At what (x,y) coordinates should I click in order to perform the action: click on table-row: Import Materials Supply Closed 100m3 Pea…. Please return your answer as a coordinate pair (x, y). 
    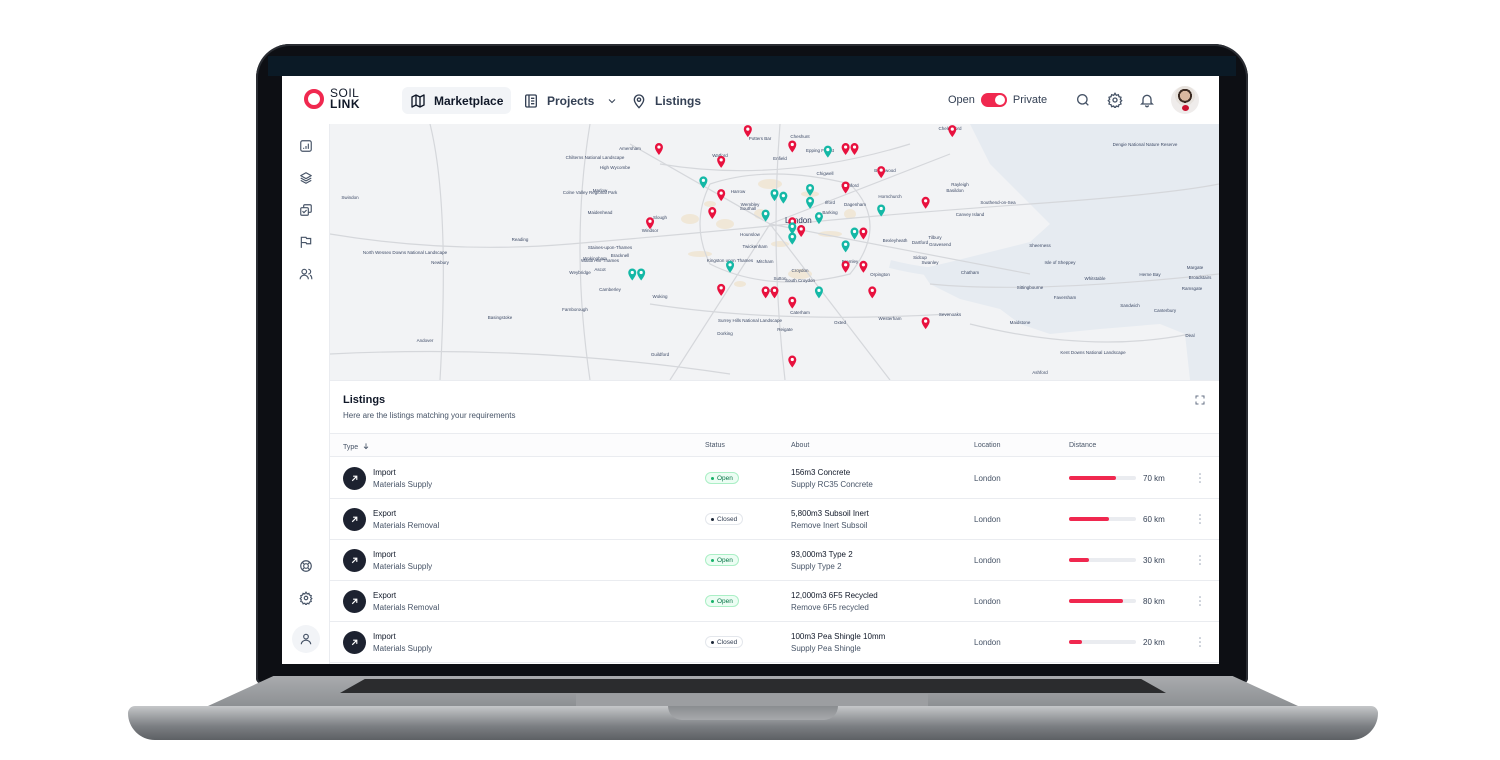
    Looking at the image, I should click on (774, 642).